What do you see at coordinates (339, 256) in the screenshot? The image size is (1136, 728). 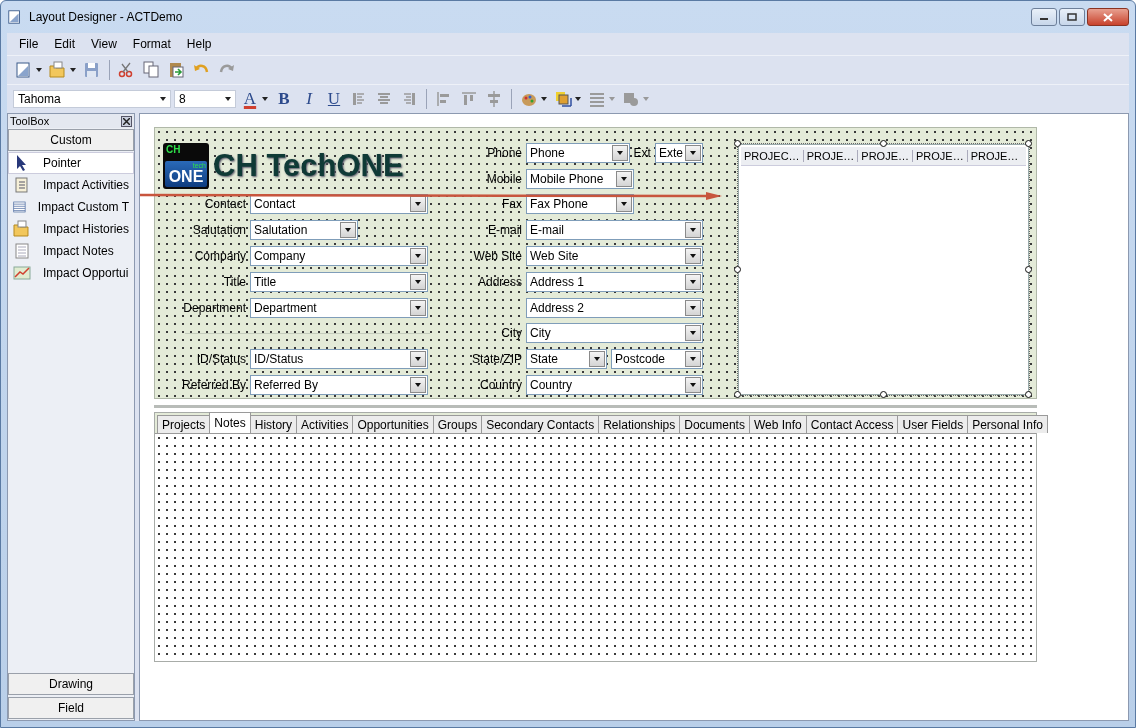 I see `combo-box: Company` at bounding box center [339, 256].